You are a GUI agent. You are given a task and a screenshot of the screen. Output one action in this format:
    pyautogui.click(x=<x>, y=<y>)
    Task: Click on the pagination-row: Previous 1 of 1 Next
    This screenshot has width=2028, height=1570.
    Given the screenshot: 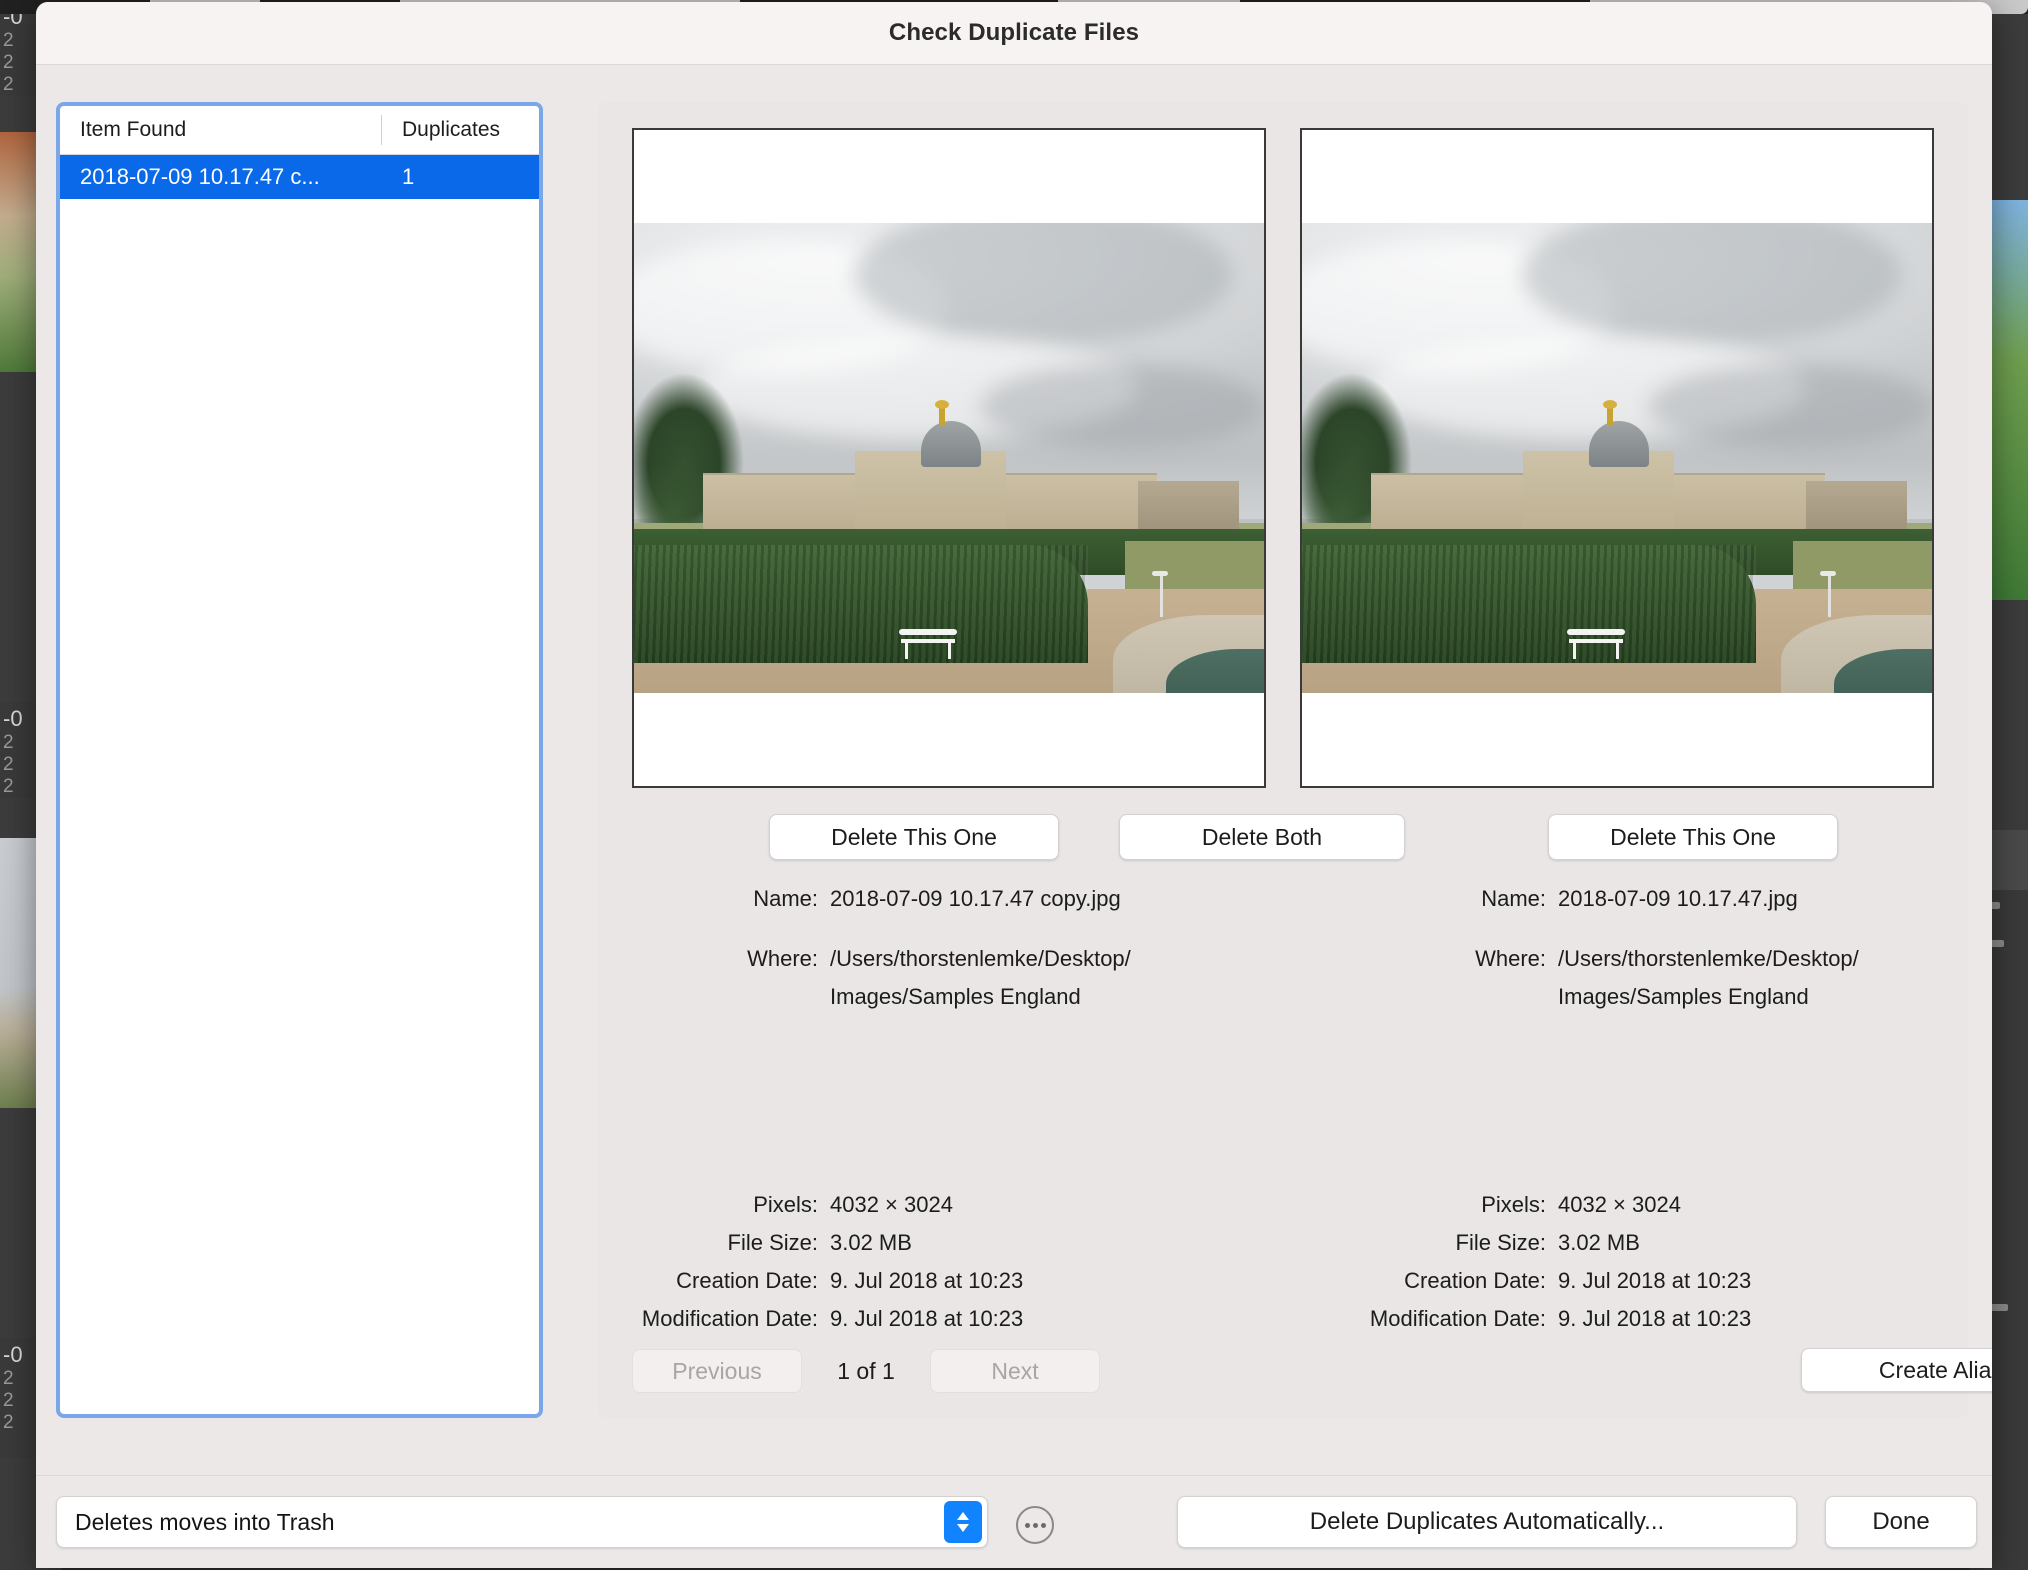 What is the action you would take?
    pyautogui.click(x=982, y=1371)
    